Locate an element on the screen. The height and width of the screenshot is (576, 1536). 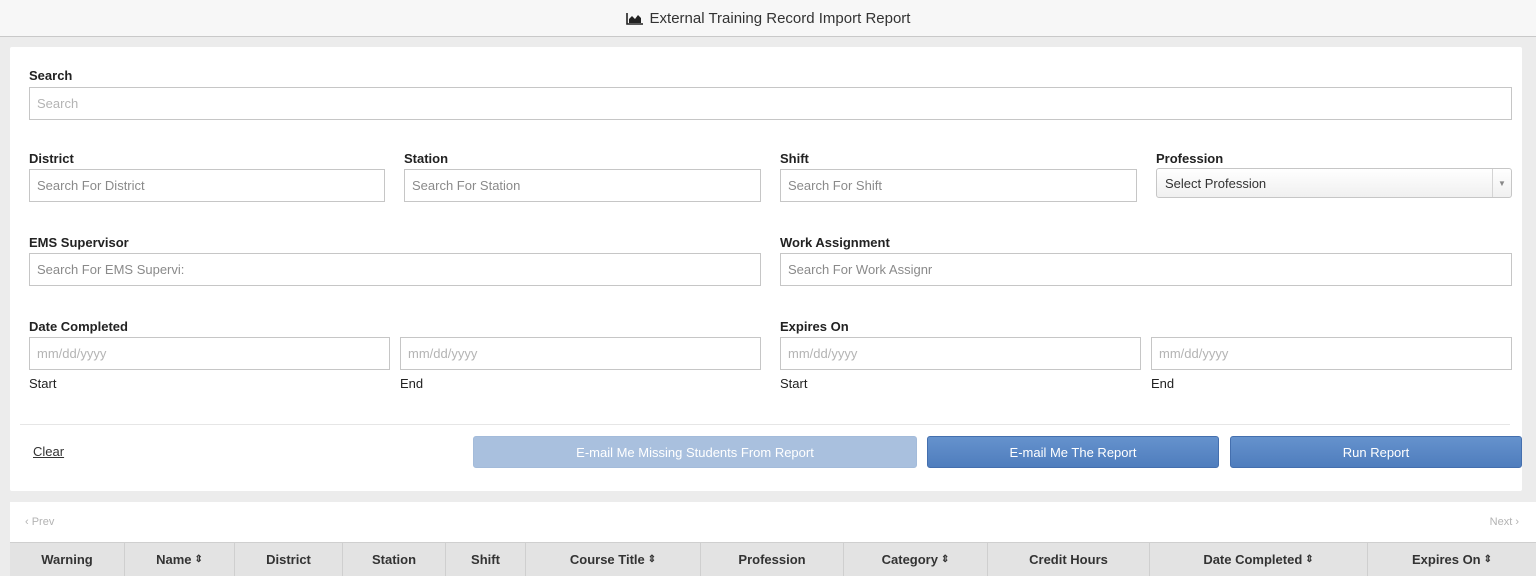
page-header: External Training Record Import Report is located at coordinates (768, 18).